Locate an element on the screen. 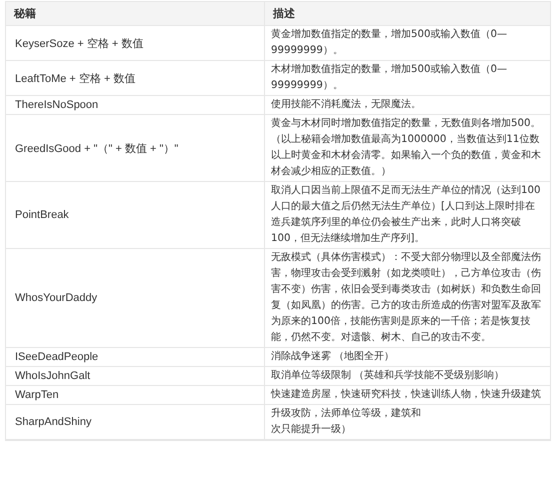 The height and width of the screenshot is (504, 555). table-cell: SharpAndShiny is located at coordinates (135, 422).